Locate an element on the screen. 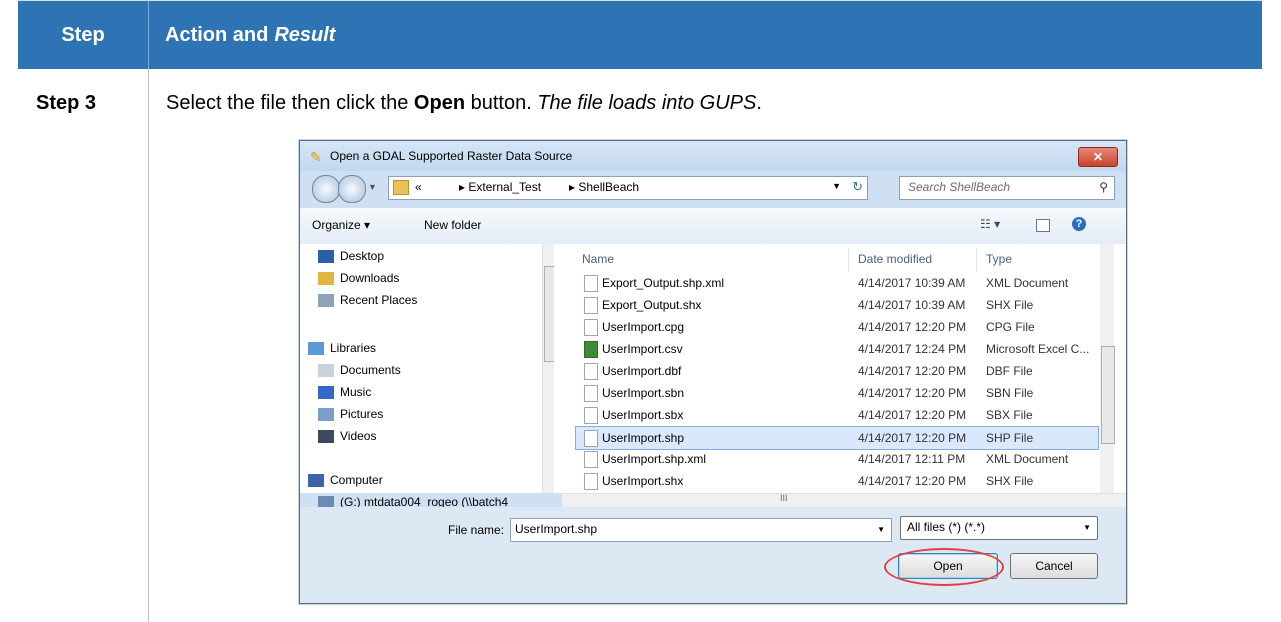 Image resolution: width=1281 pixels, height=622 pixels. recent-places-icon is located at coordinates (326, 300).